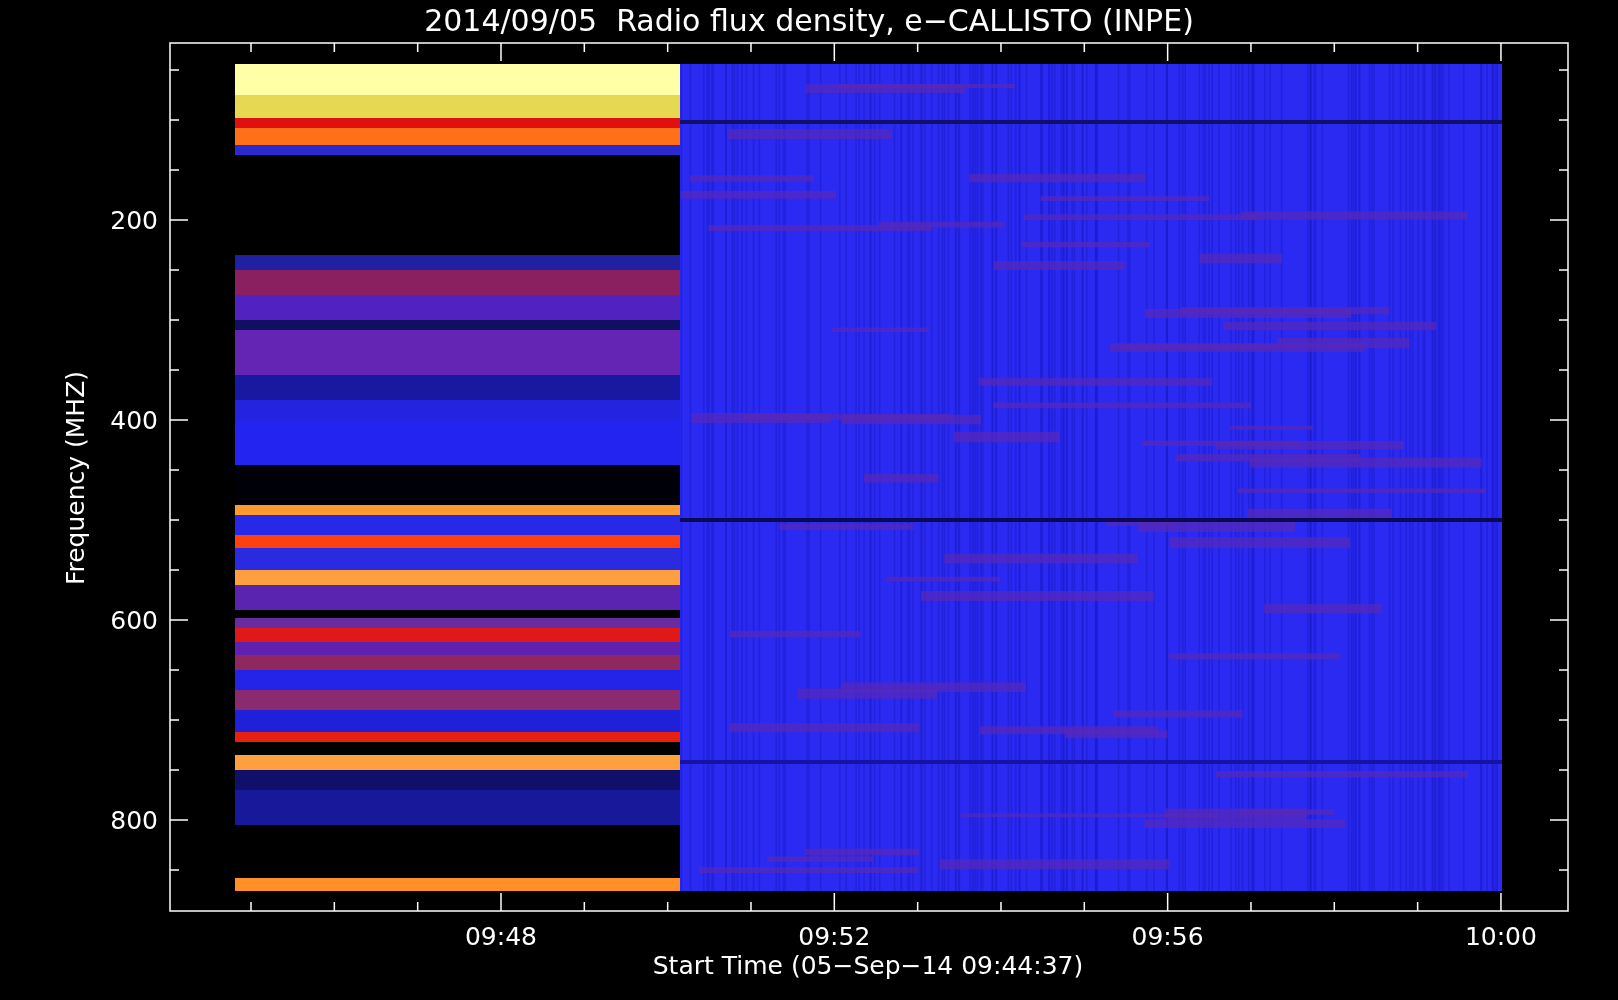  What do you see at coordinates (134, 820) in the screenshot?
I see `axis-tick-label: 800` at bounding box center [134, 820].